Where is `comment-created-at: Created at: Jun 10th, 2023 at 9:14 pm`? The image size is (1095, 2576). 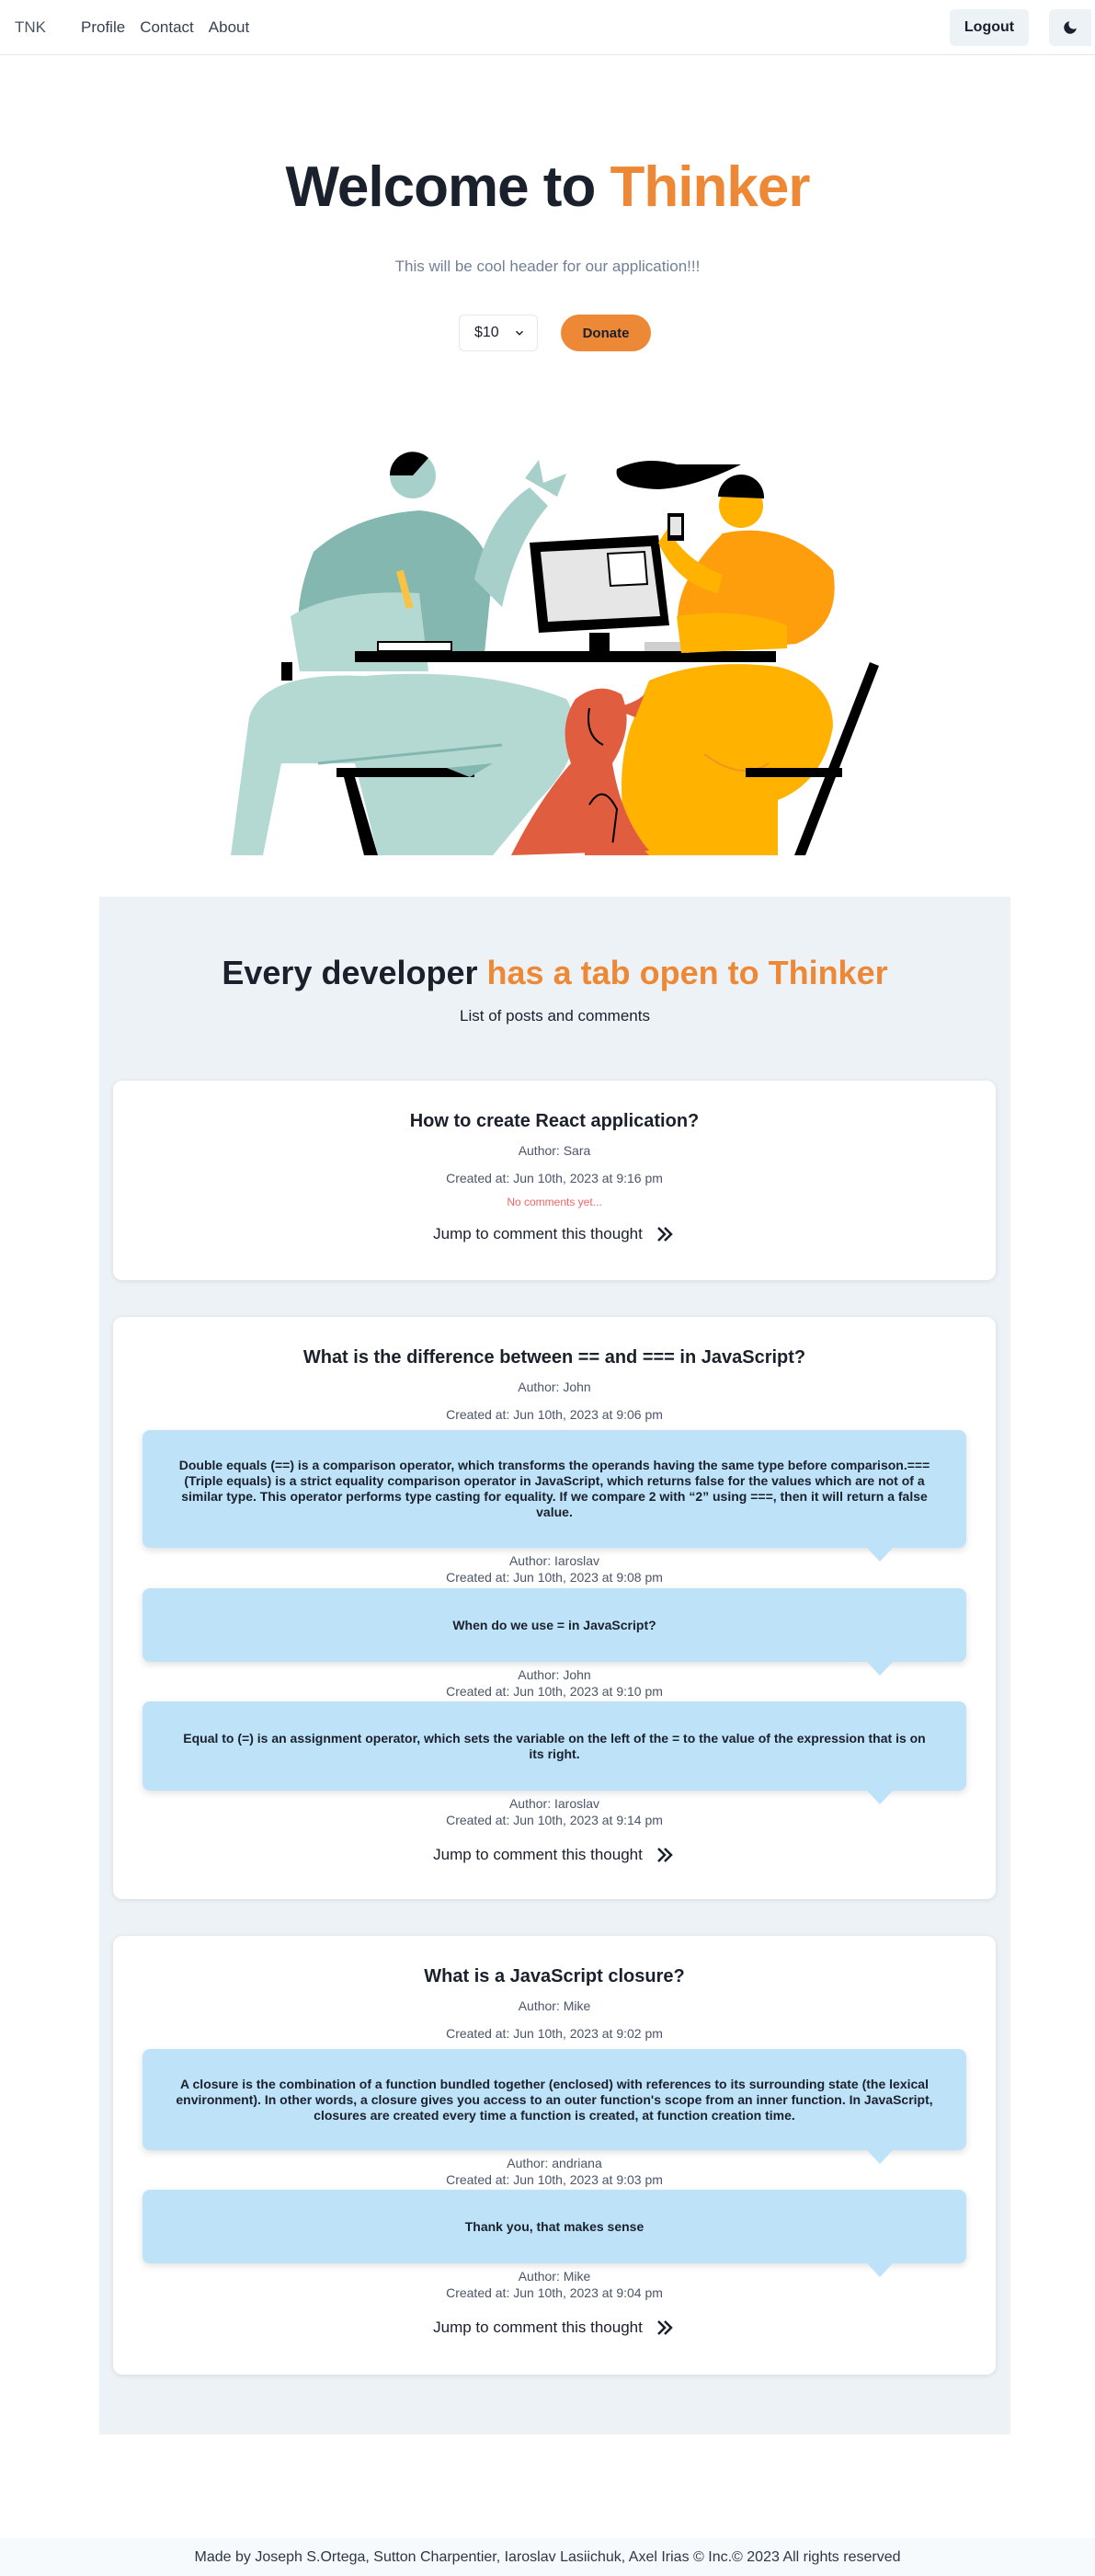 comment-created-at: Created at: Jun 10th, 2023 at 9:14 pm is located at coordinates (555, 1820).